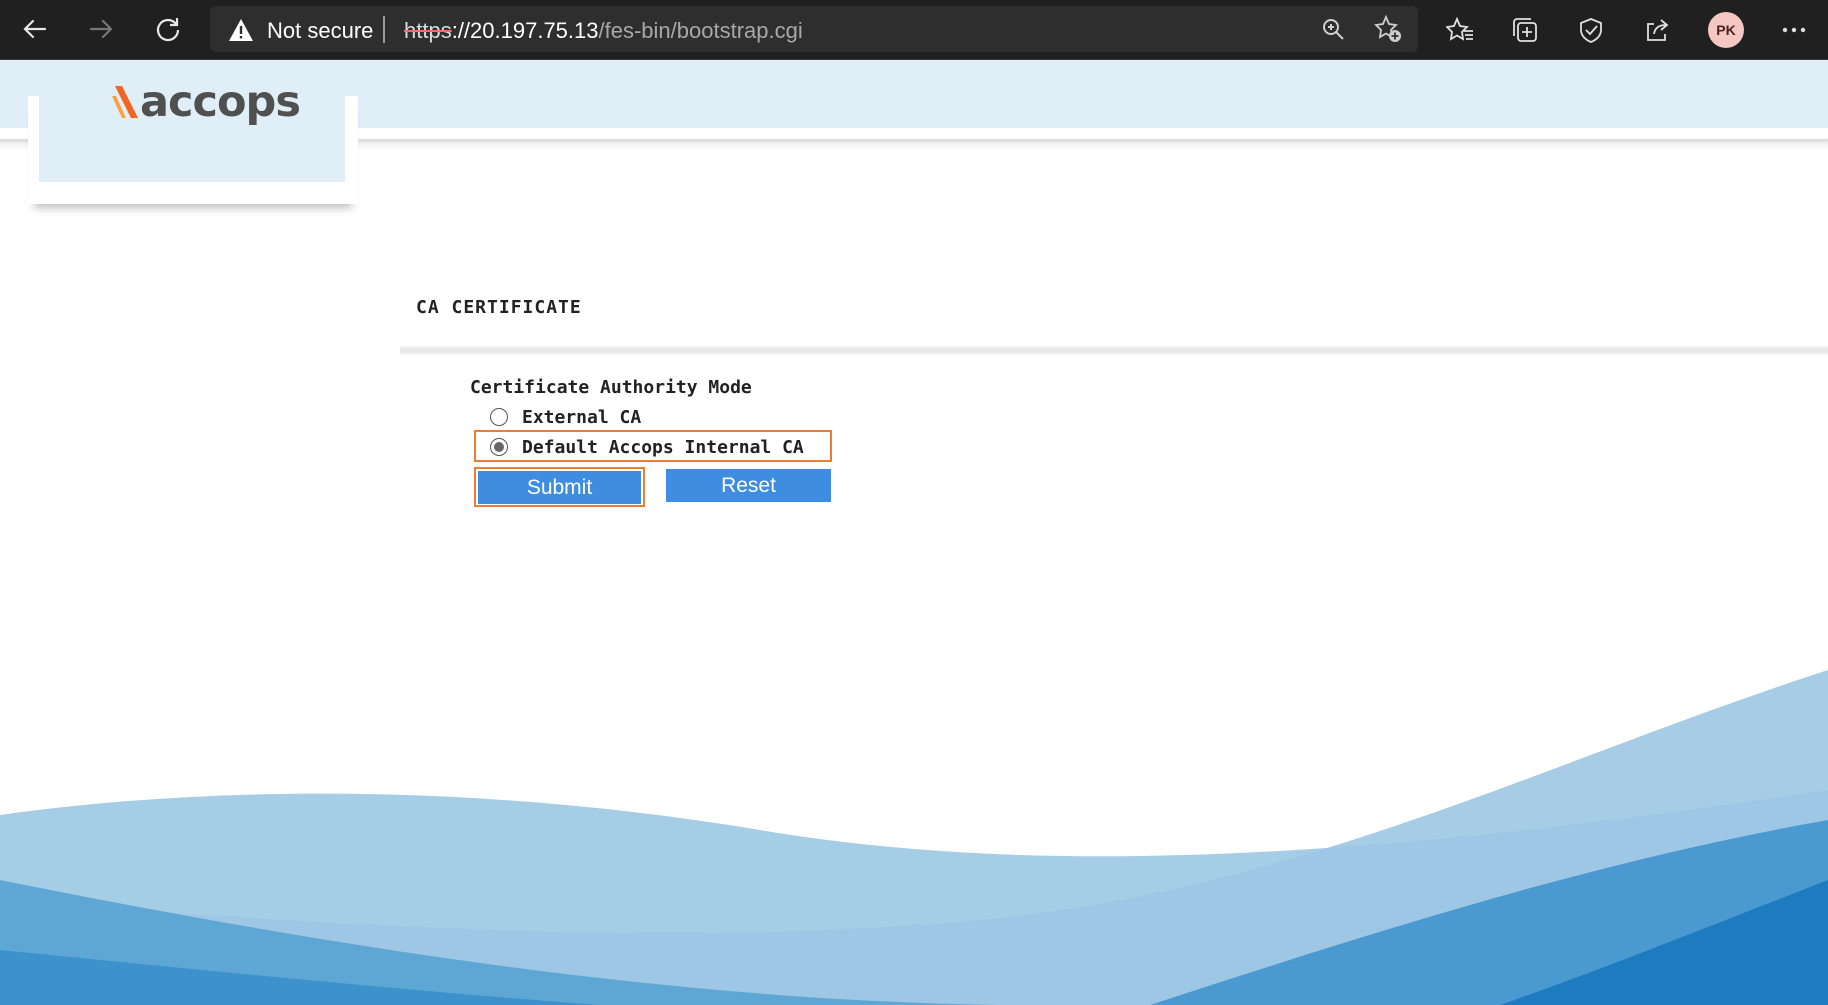 This screenshot has width=1828, height=1005. Describe the element at coordinates (320, 31) in the screenshot. I see `security-status: Not secure` at that location.